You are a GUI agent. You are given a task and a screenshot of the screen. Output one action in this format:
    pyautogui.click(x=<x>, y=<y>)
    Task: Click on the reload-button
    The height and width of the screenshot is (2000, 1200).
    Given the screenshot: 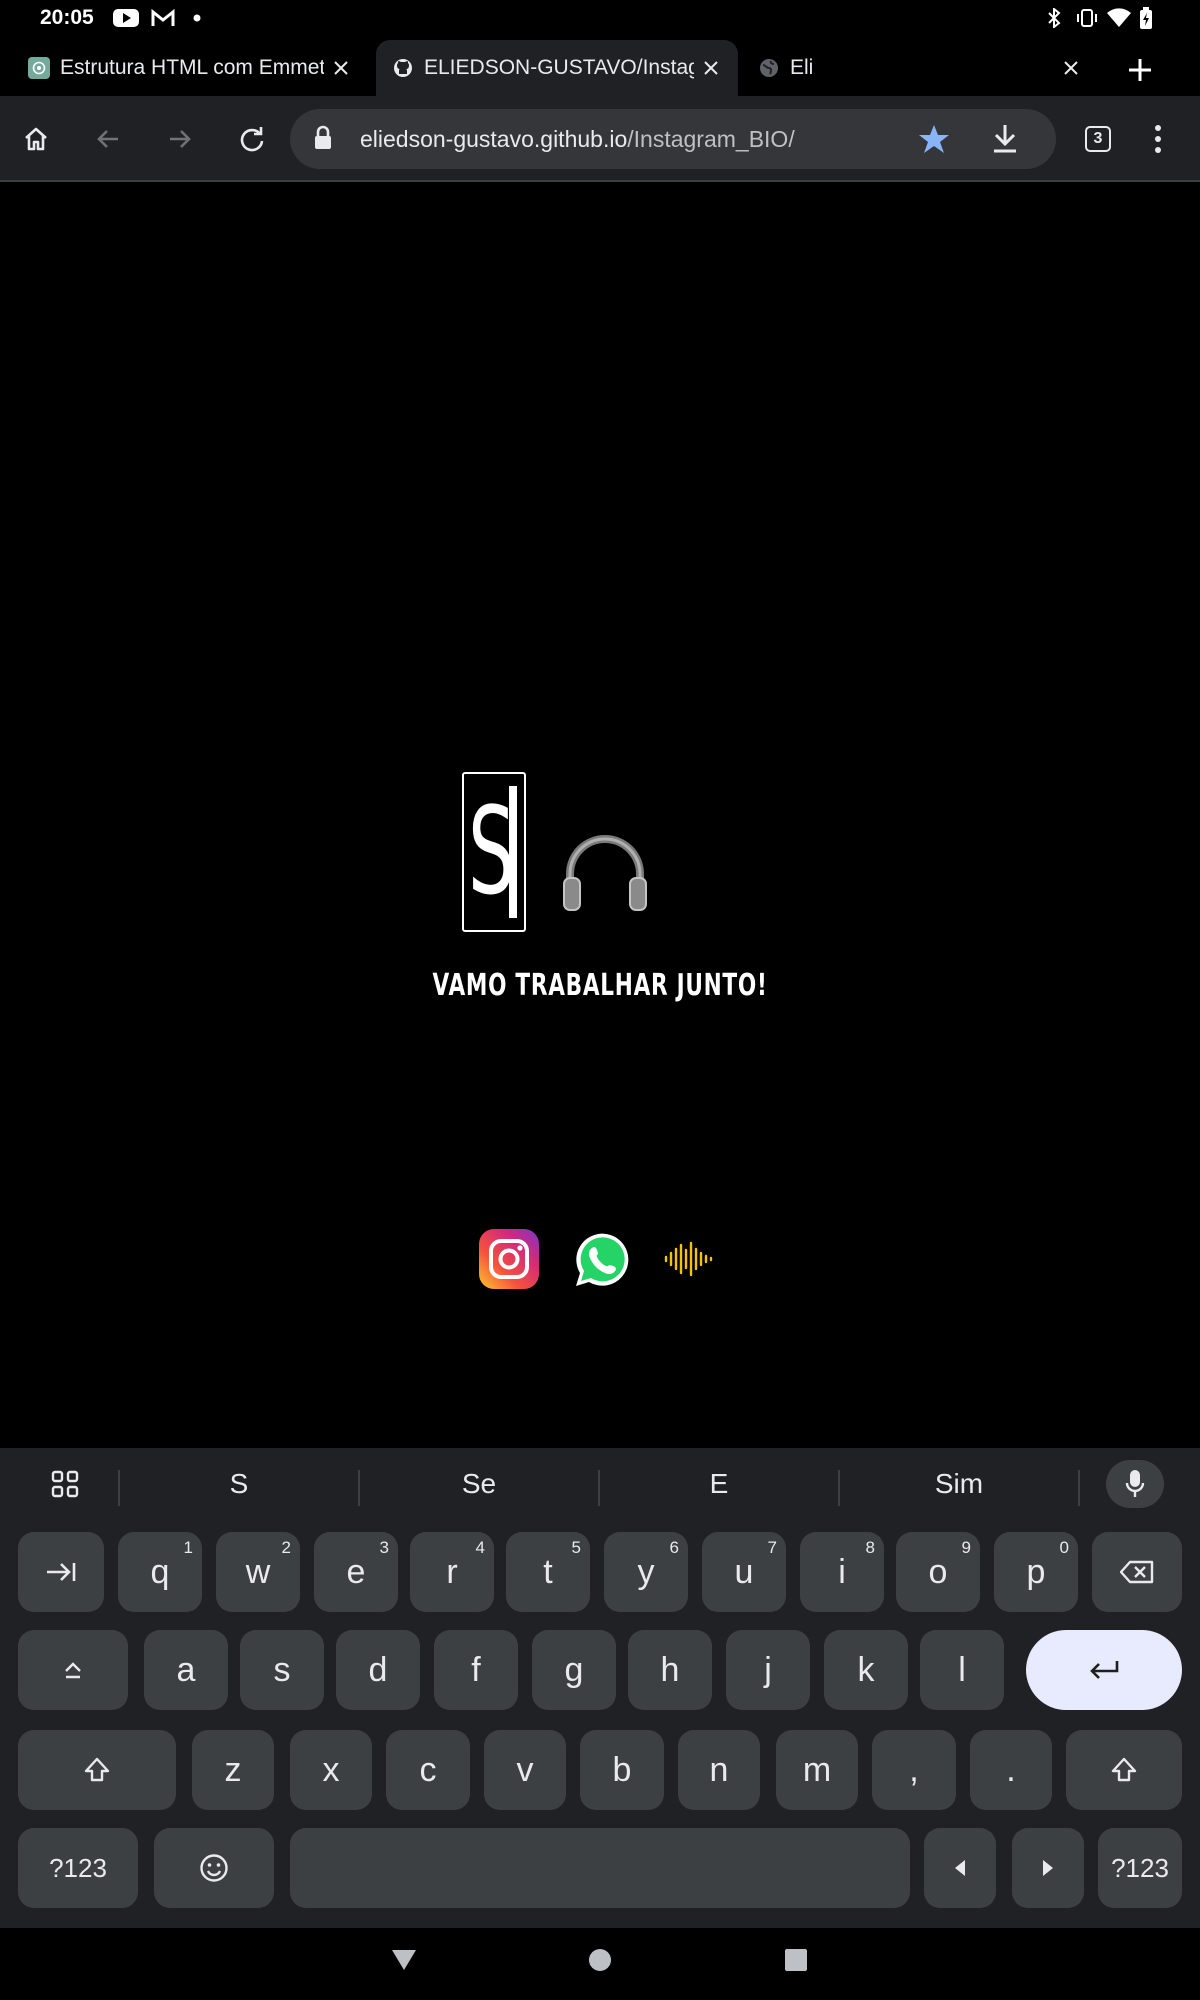 What is the action you would take?
    pyautogui.click(x=252, y=139)
    